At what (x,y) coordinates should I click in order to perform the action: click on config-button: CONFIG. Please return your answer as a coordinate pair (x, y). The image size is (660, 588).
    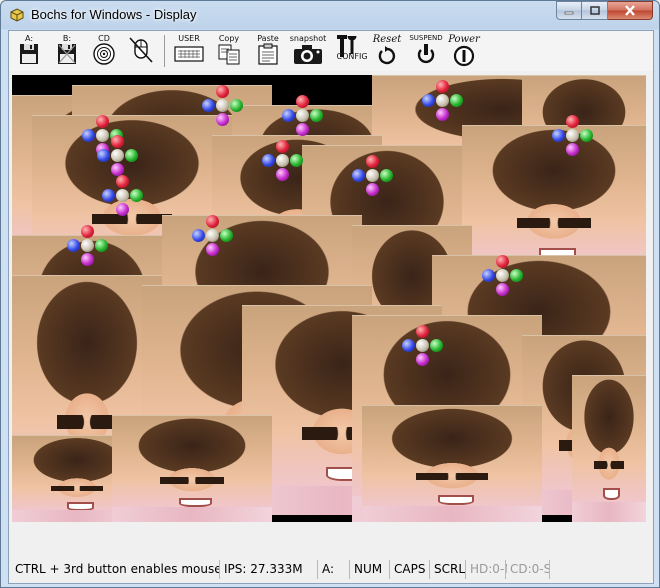
    Looking at the image, I should click on (350, 51).